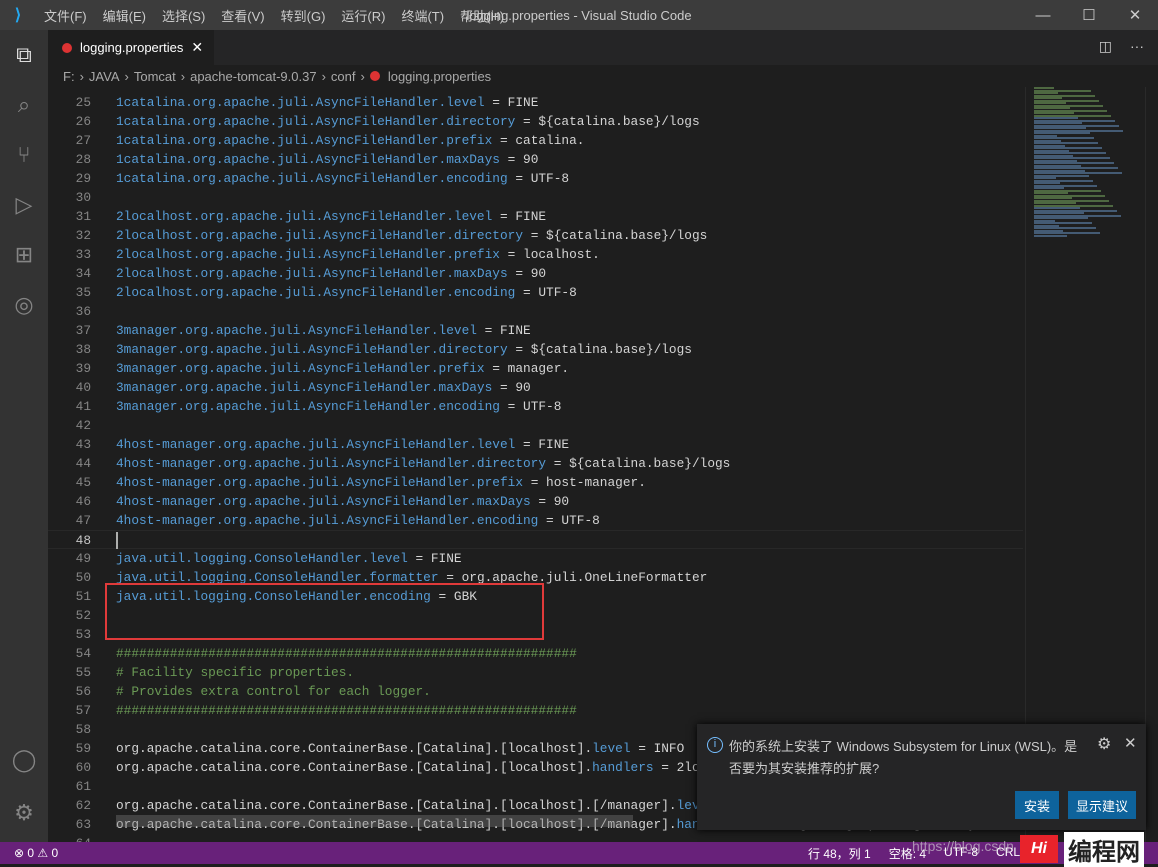  Describe the element at coordinates (24, 105) in the screenshot. I see `search-icon: ⌕` at that location.